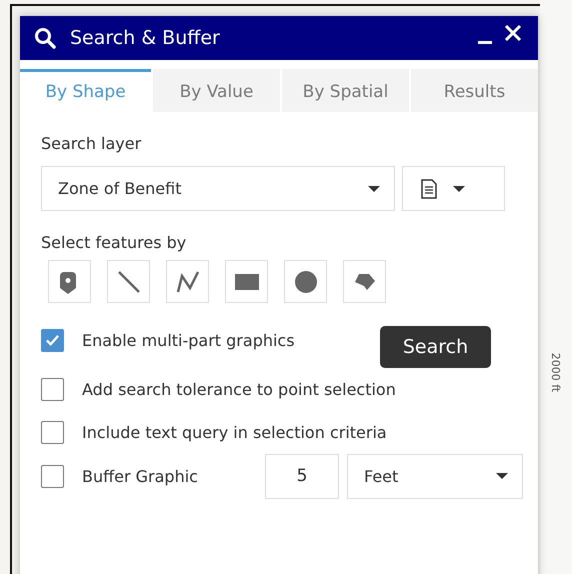 The image size is (572, 574). I want to click on distance-field: 5, so click(302, 476).